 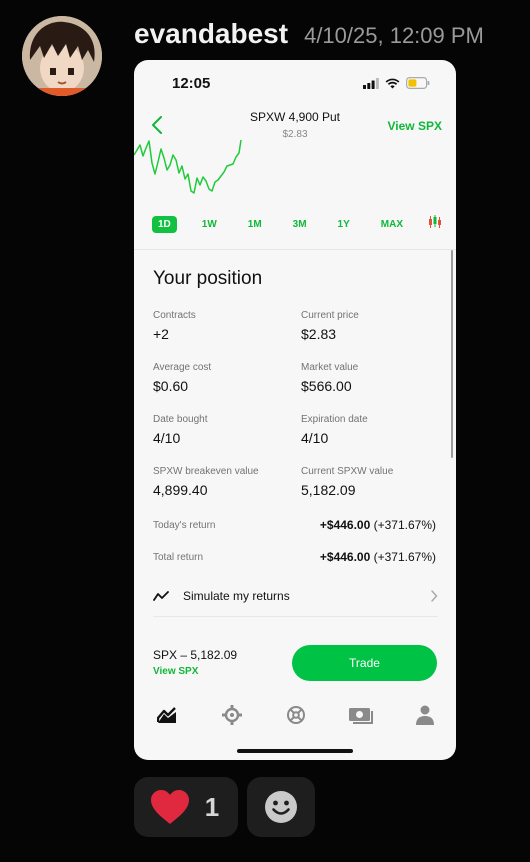 I want to click on scrollbar, so click(x=452, y=354).